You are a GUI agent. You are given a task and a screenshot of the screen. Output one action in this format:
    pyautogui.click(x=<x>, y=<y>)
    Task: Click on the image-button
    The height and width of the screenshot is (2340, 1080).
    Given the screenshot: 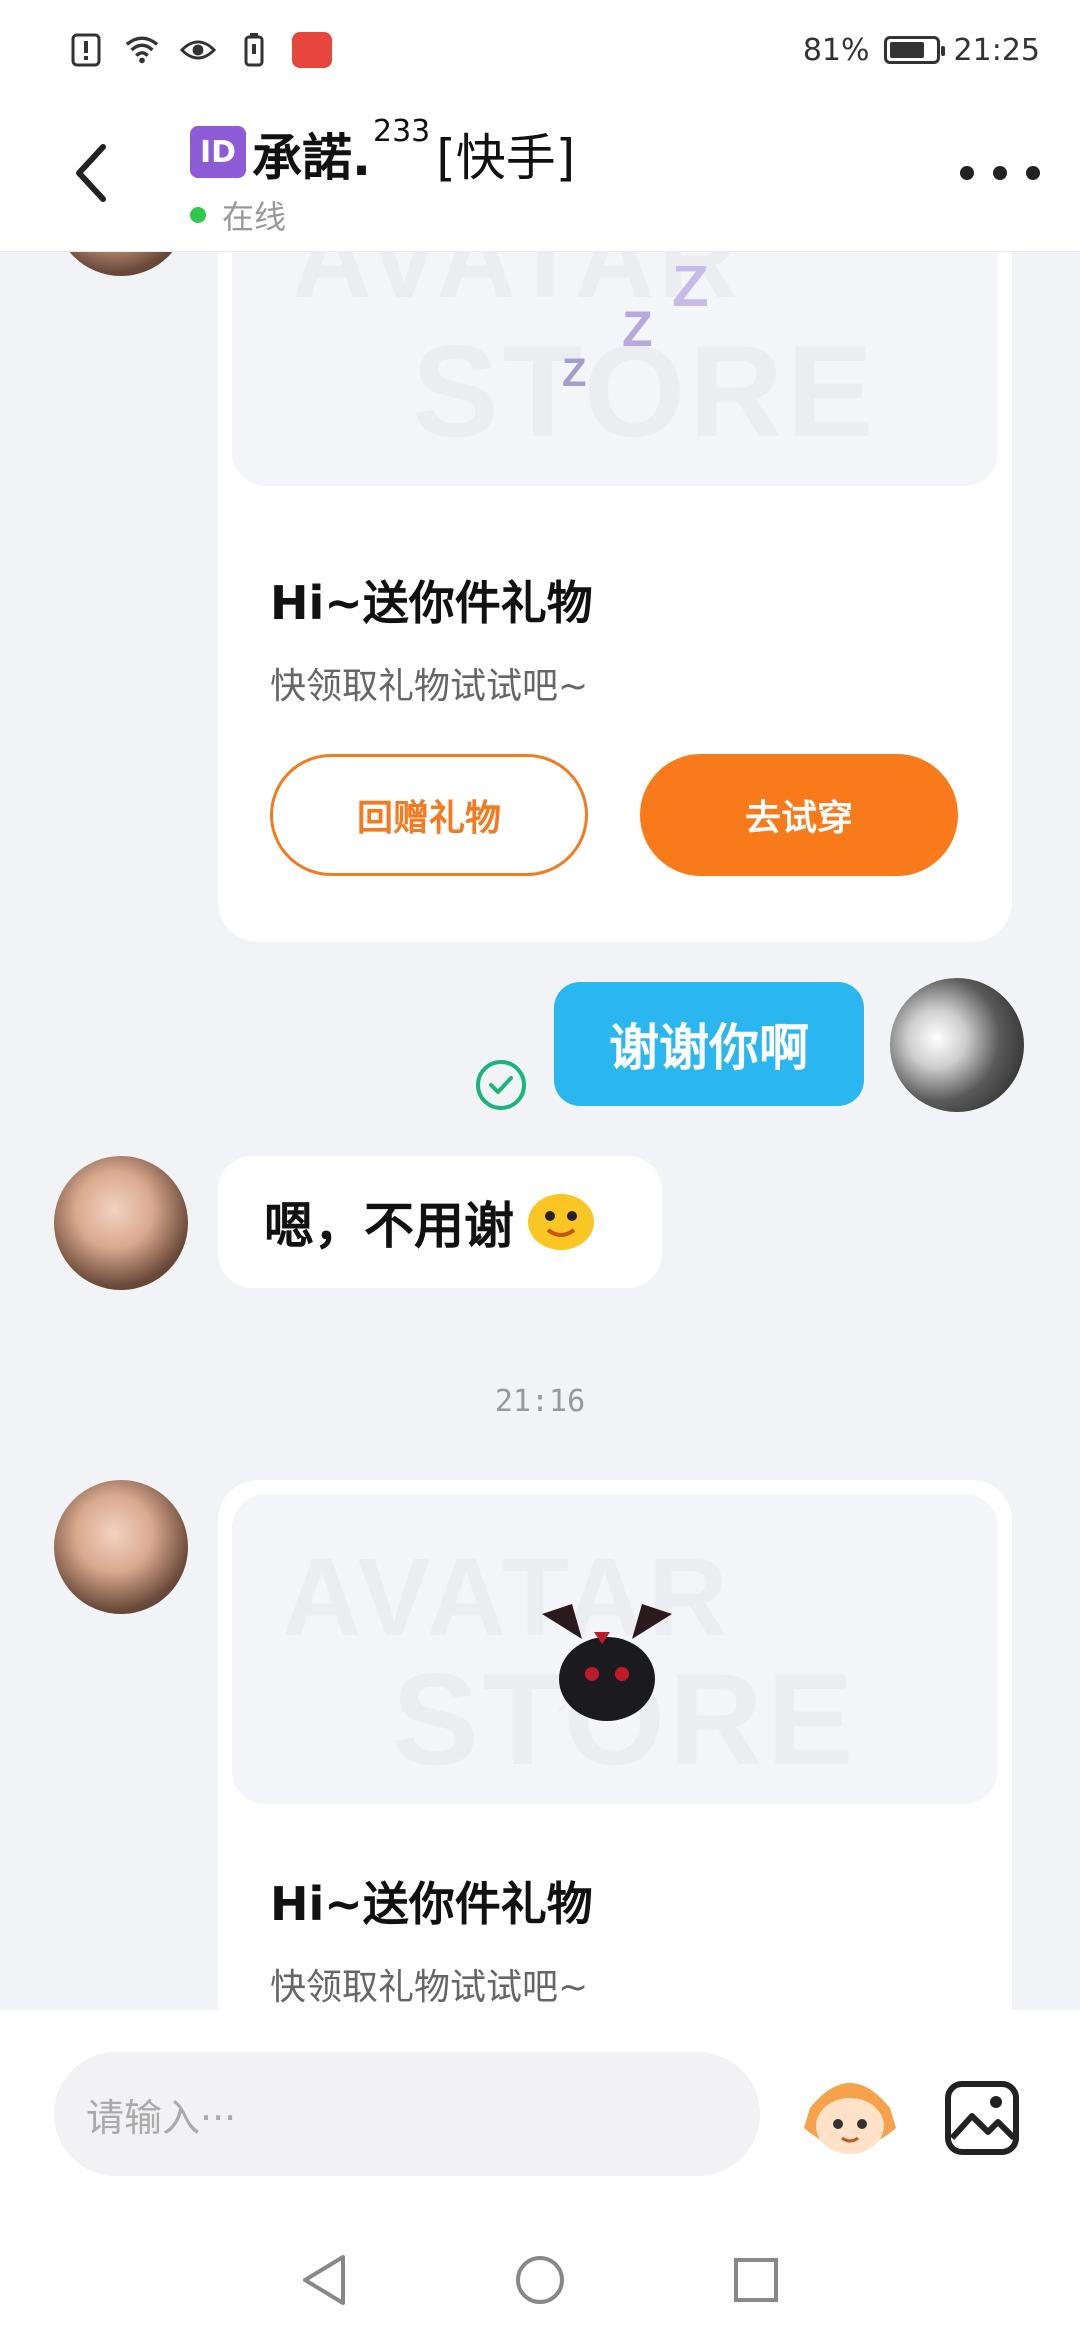 What is the action you would take?
    pyautogui.click(x=982, y=2118)
    